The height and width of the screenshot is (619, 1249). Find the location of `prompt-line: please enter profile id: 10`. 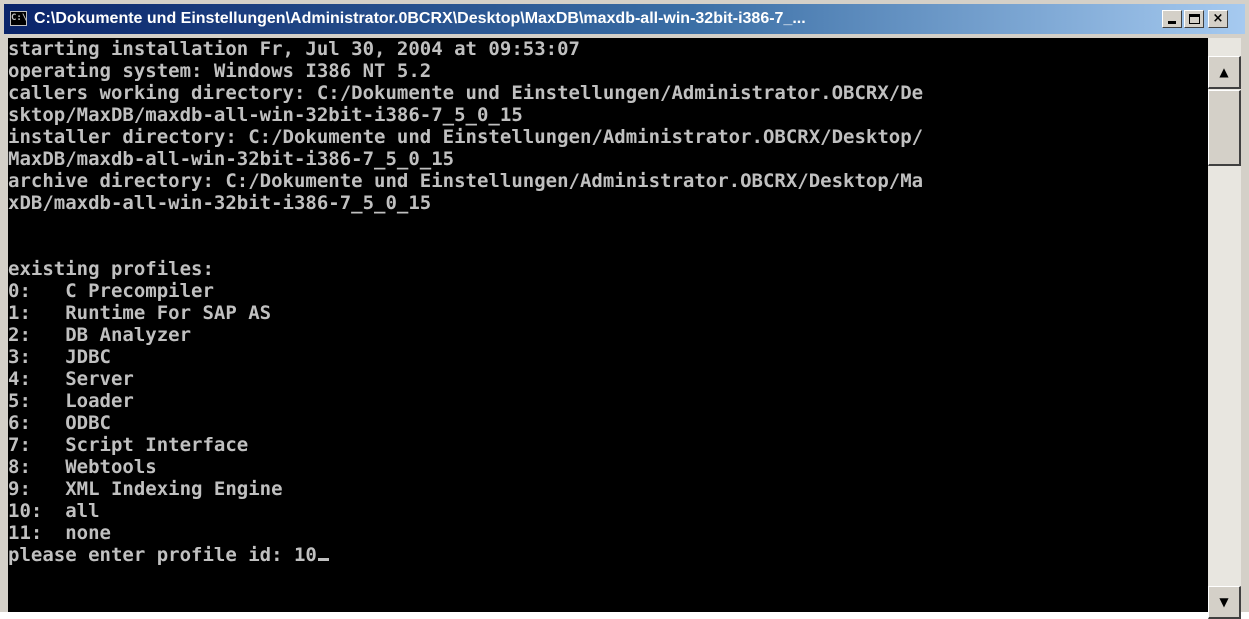

prompt-line: please enter profile id: 10 is located at coordinates (604, 555).